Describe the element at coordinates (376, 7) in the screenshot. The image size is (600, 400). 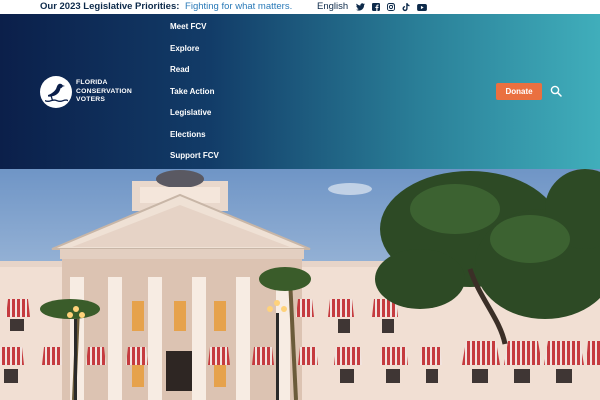
I see `facebook-icon` at that location.